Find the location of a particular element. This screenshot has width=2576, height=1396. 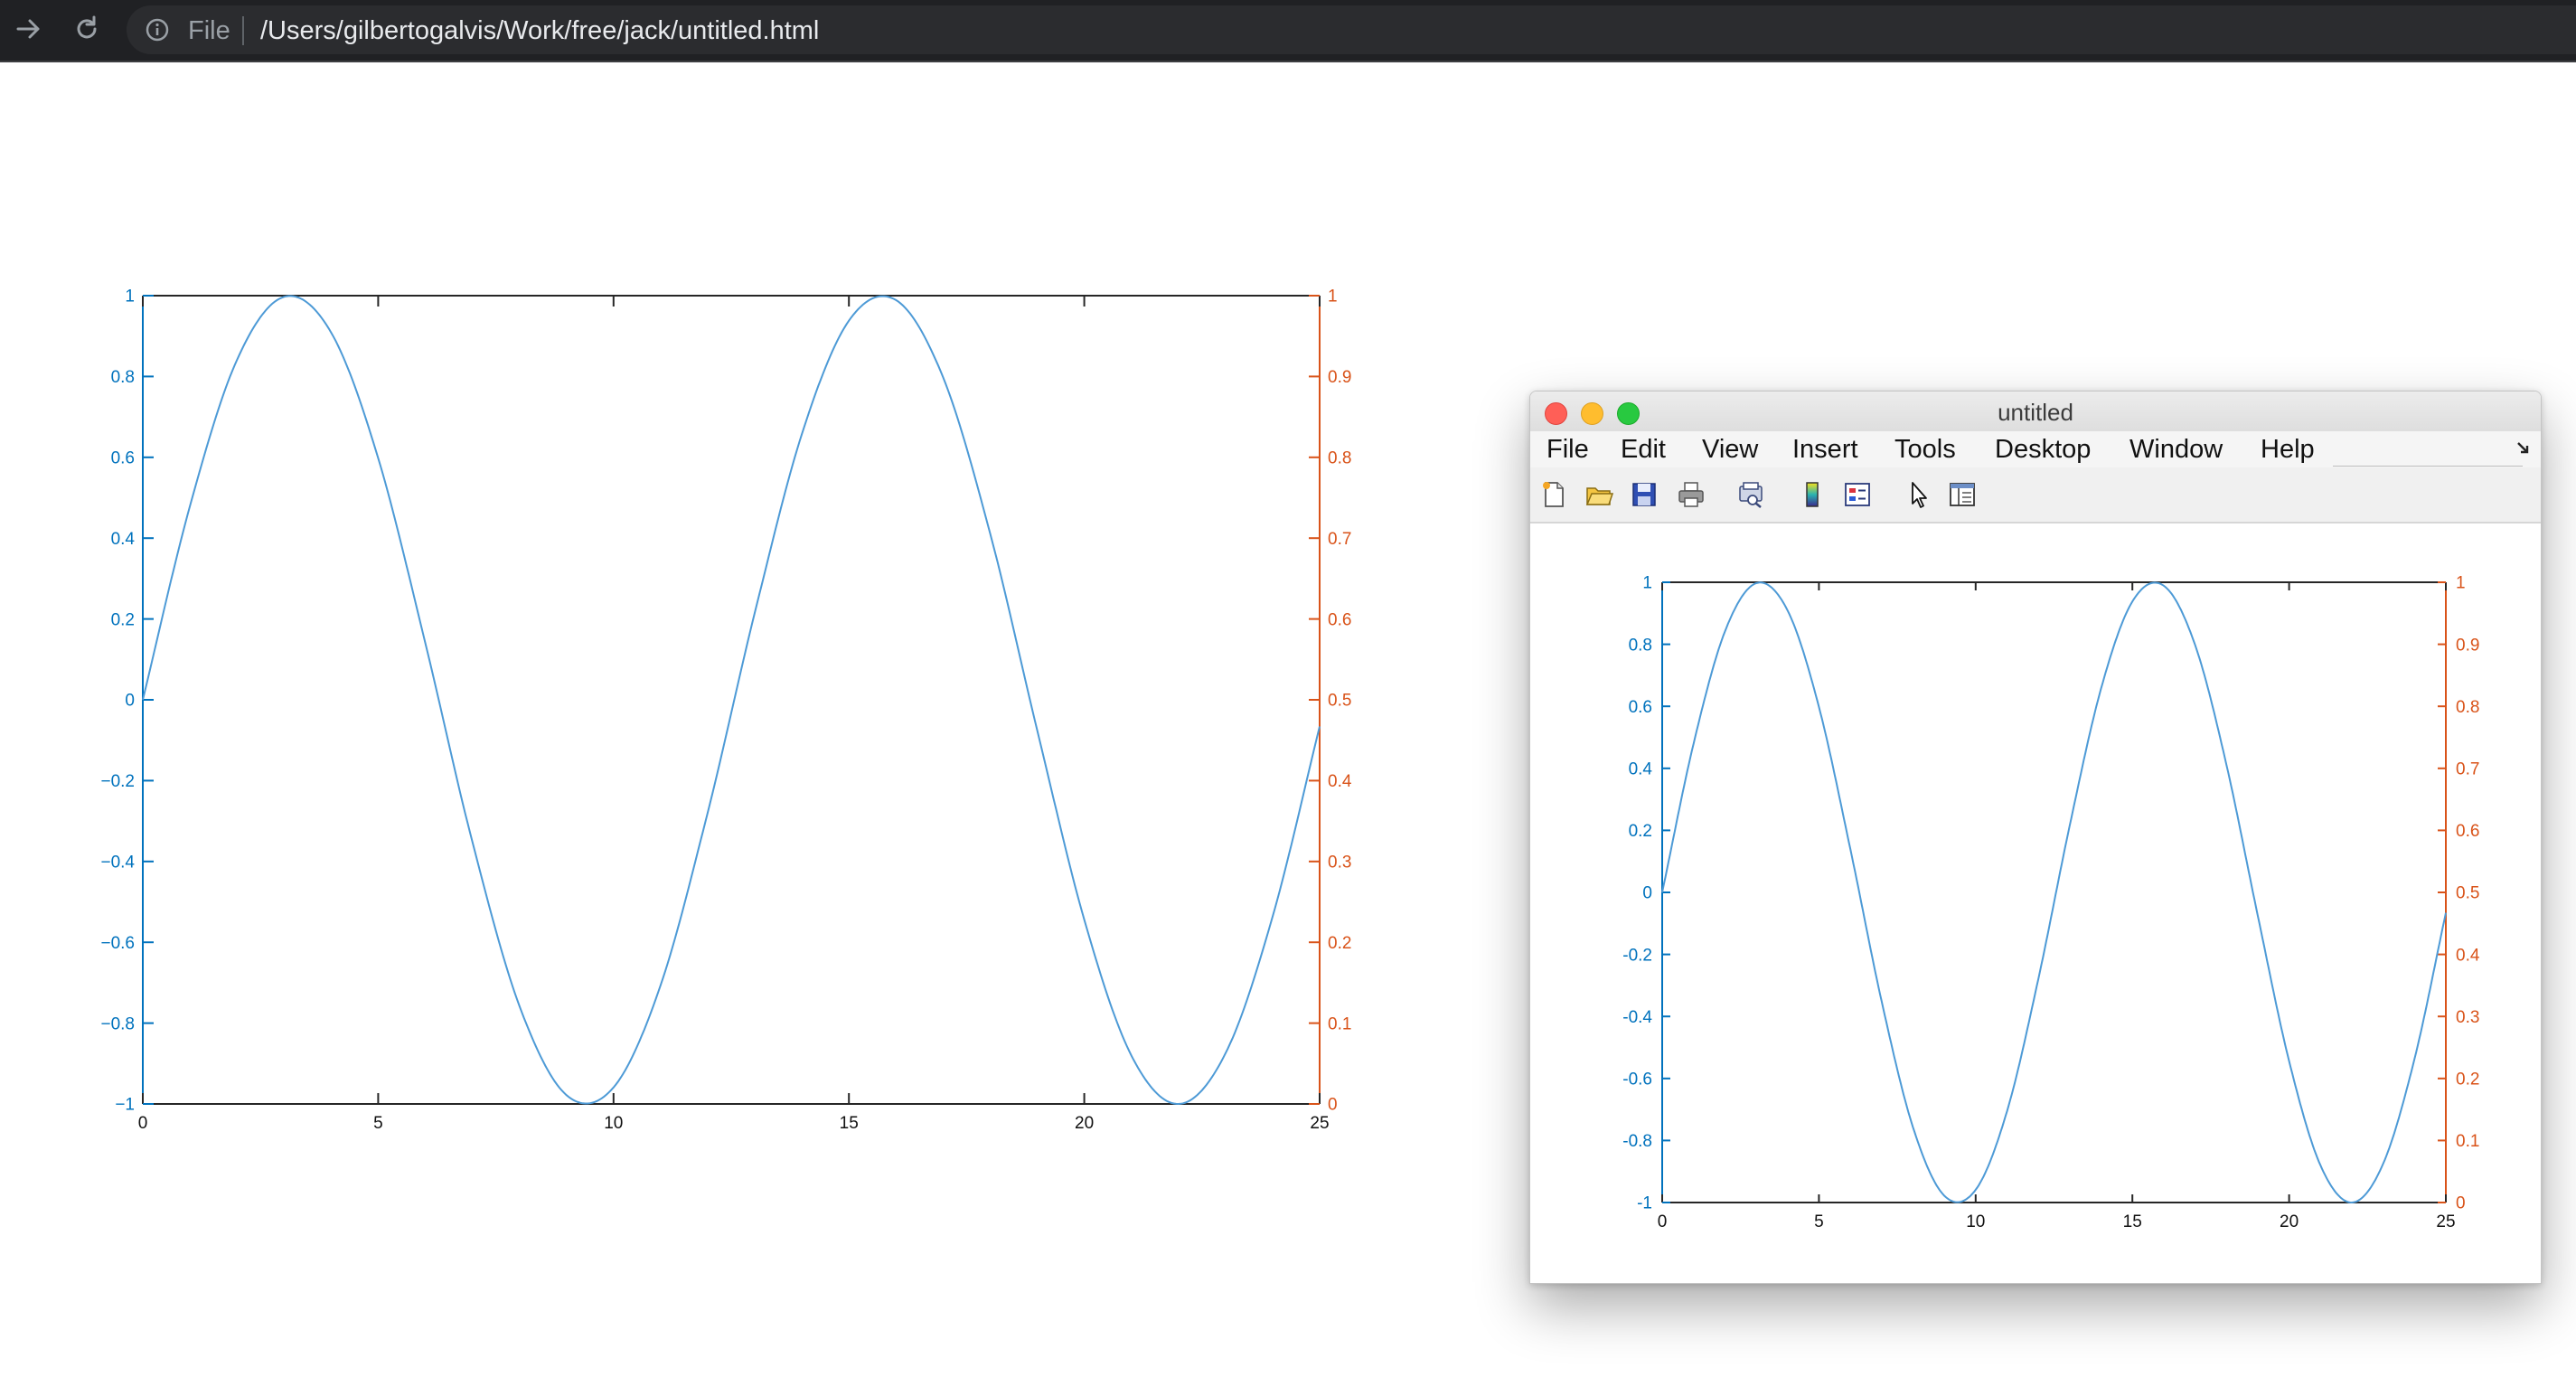

print-button is located at coordinates (1691, 494).